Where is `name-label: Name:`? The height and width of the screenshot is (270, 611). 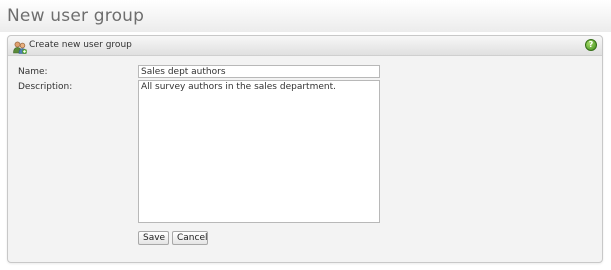
name-label: Name: is located at coordinates (33, 72).